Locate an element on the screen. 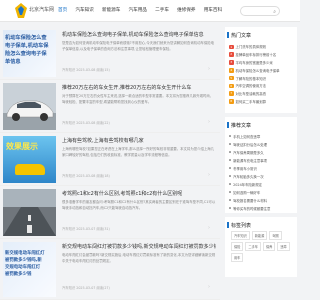  rank-badge: 5 is located at coordinates (231, 78).